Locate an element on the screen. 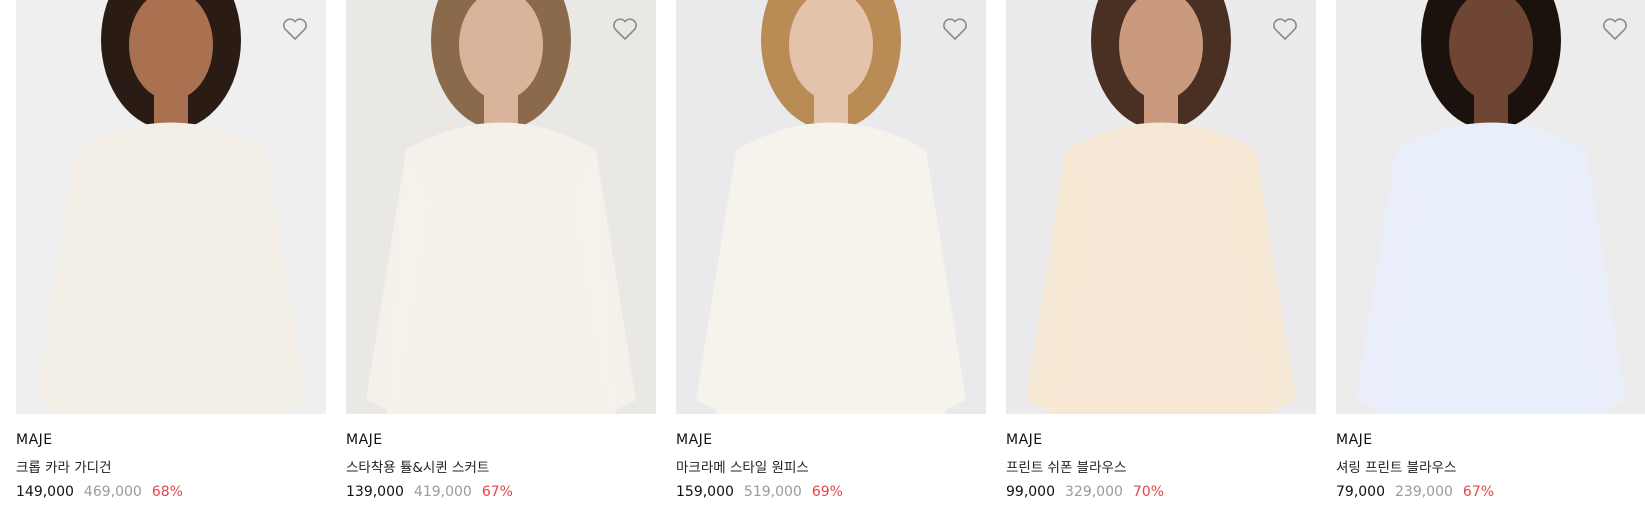  product-prices: 99,000 329,000 70% is located at coordinates (1161, 492).